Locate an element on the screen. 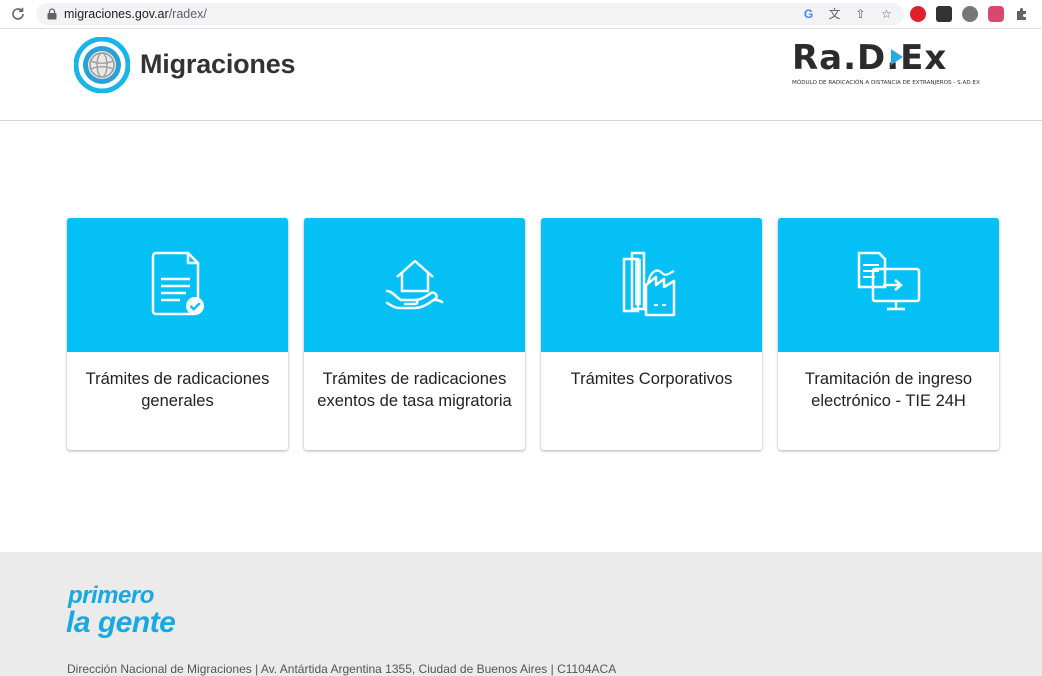 The width and height of the screenshot is (1042, 676). extension-dark-icon is located at coordinates (944, 14).